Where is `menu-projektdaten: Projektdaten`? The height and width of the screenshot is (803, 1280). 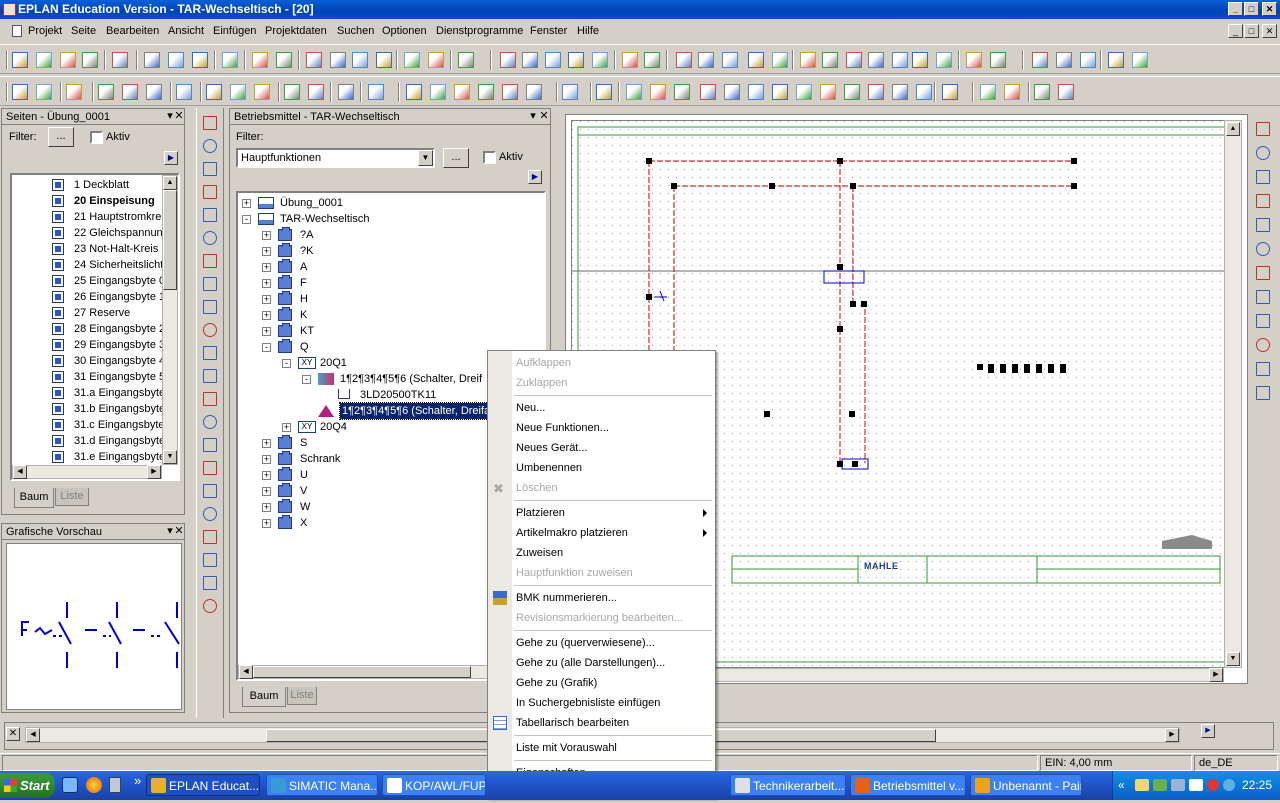
menu-projektdaten: Projektdaten is located at coordinates (296, 31).